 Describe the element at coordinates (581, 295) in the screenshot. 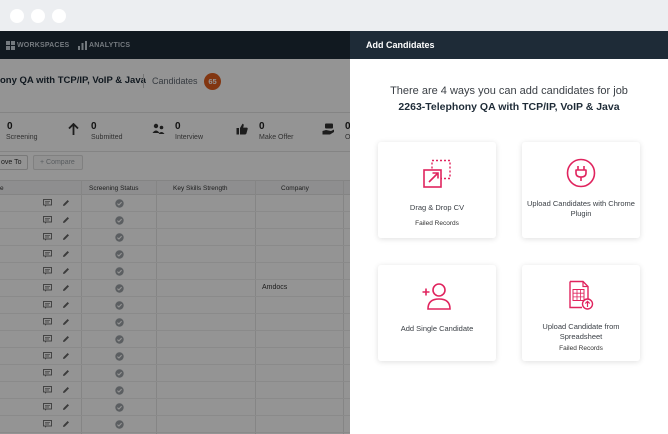

I see `spreadsheet-upload-icon` at that location.